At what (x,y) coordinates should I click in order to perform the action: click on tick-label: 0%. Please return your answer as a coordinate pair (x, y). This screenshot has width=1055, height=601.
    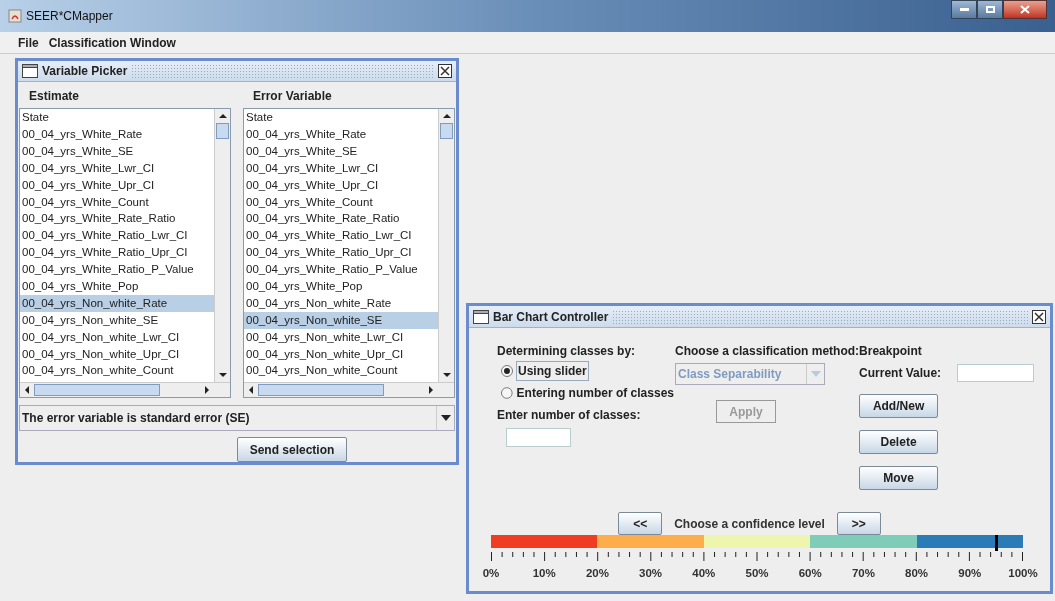
    Looking at the image, I should click on (491, 573).